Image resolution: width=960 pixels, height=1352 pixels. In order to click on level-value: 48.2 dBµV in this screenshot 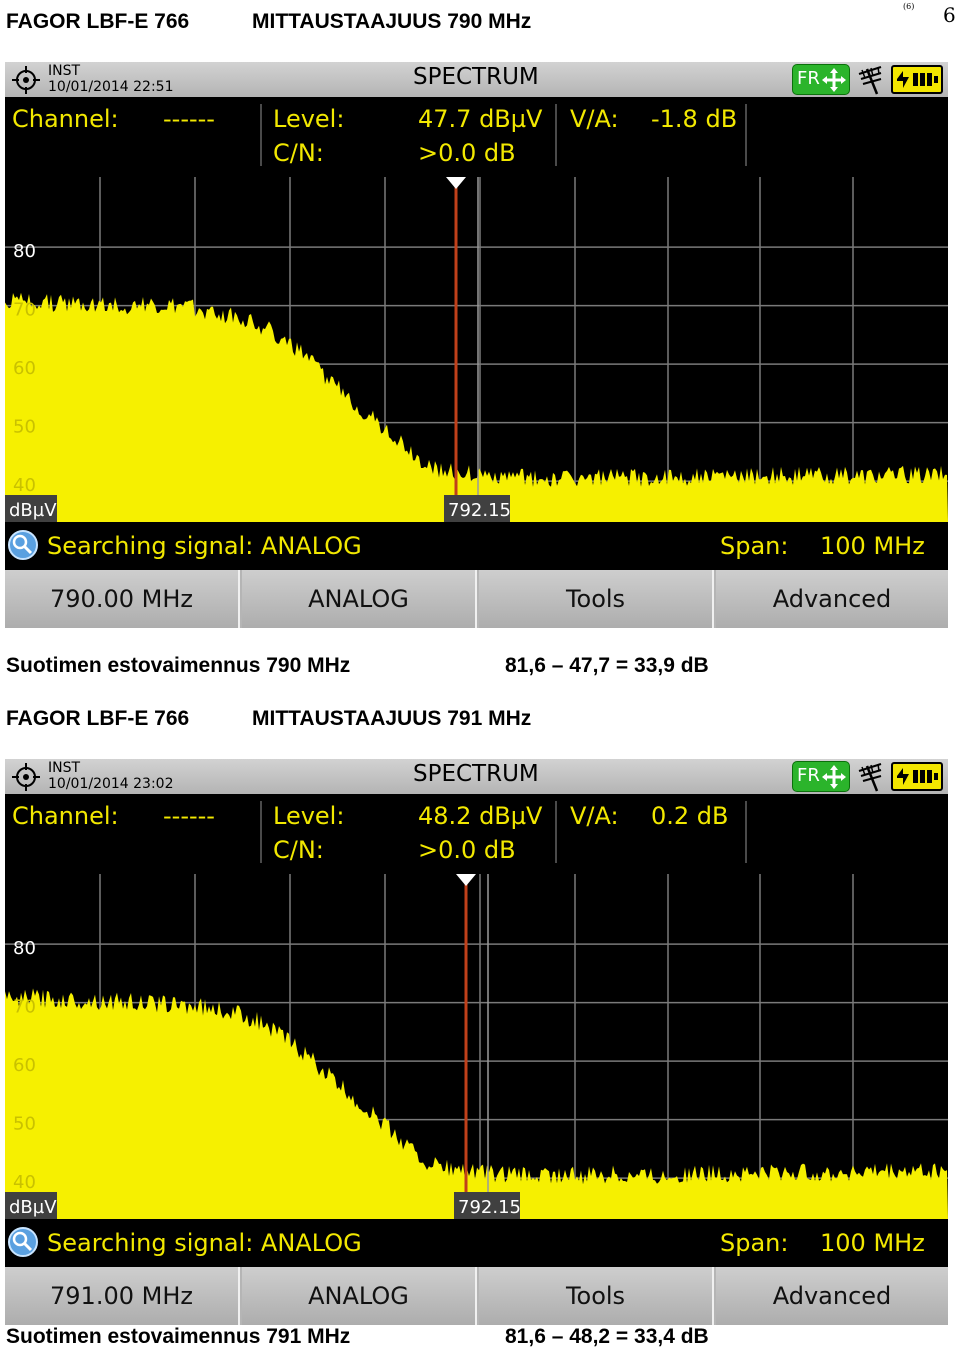, I will do `click(480, 816)`.